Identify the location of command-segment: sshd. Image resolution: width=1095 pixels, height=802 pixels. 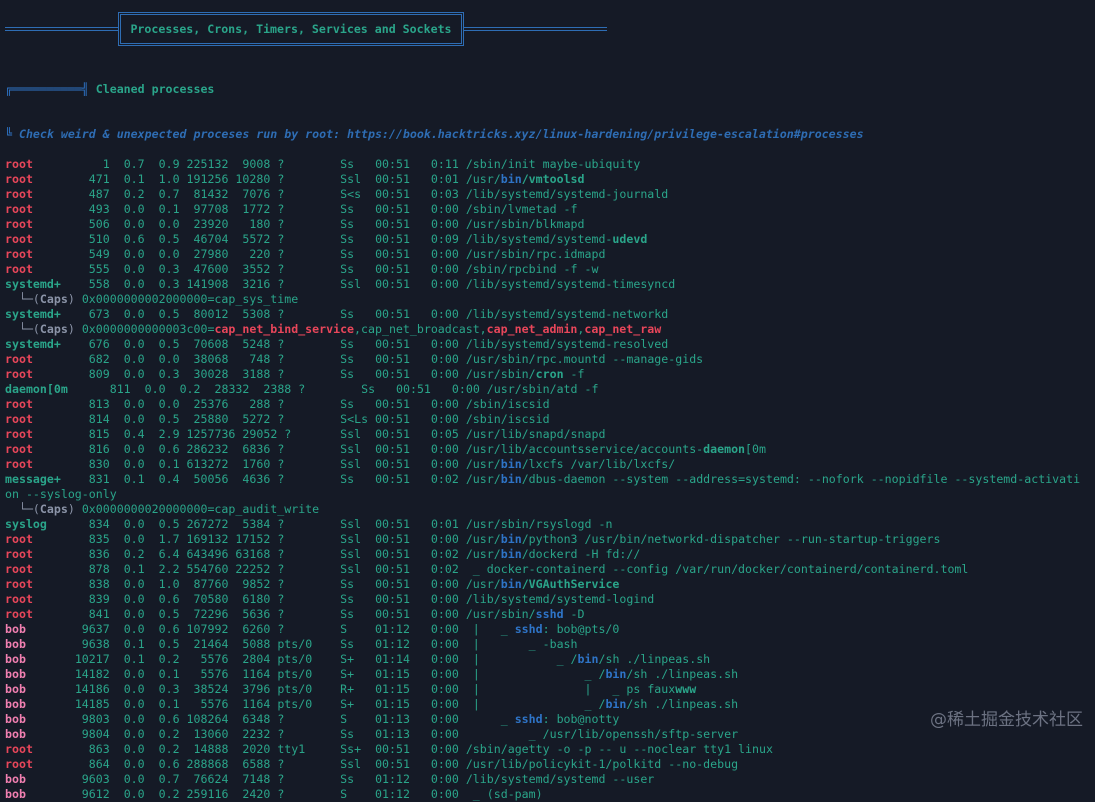
(549, 614).